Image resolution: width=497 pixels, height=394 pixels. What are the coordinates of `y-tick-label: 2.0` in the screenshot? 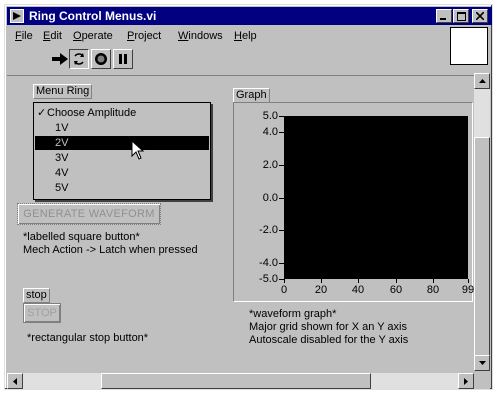 It's located at (270, 165).